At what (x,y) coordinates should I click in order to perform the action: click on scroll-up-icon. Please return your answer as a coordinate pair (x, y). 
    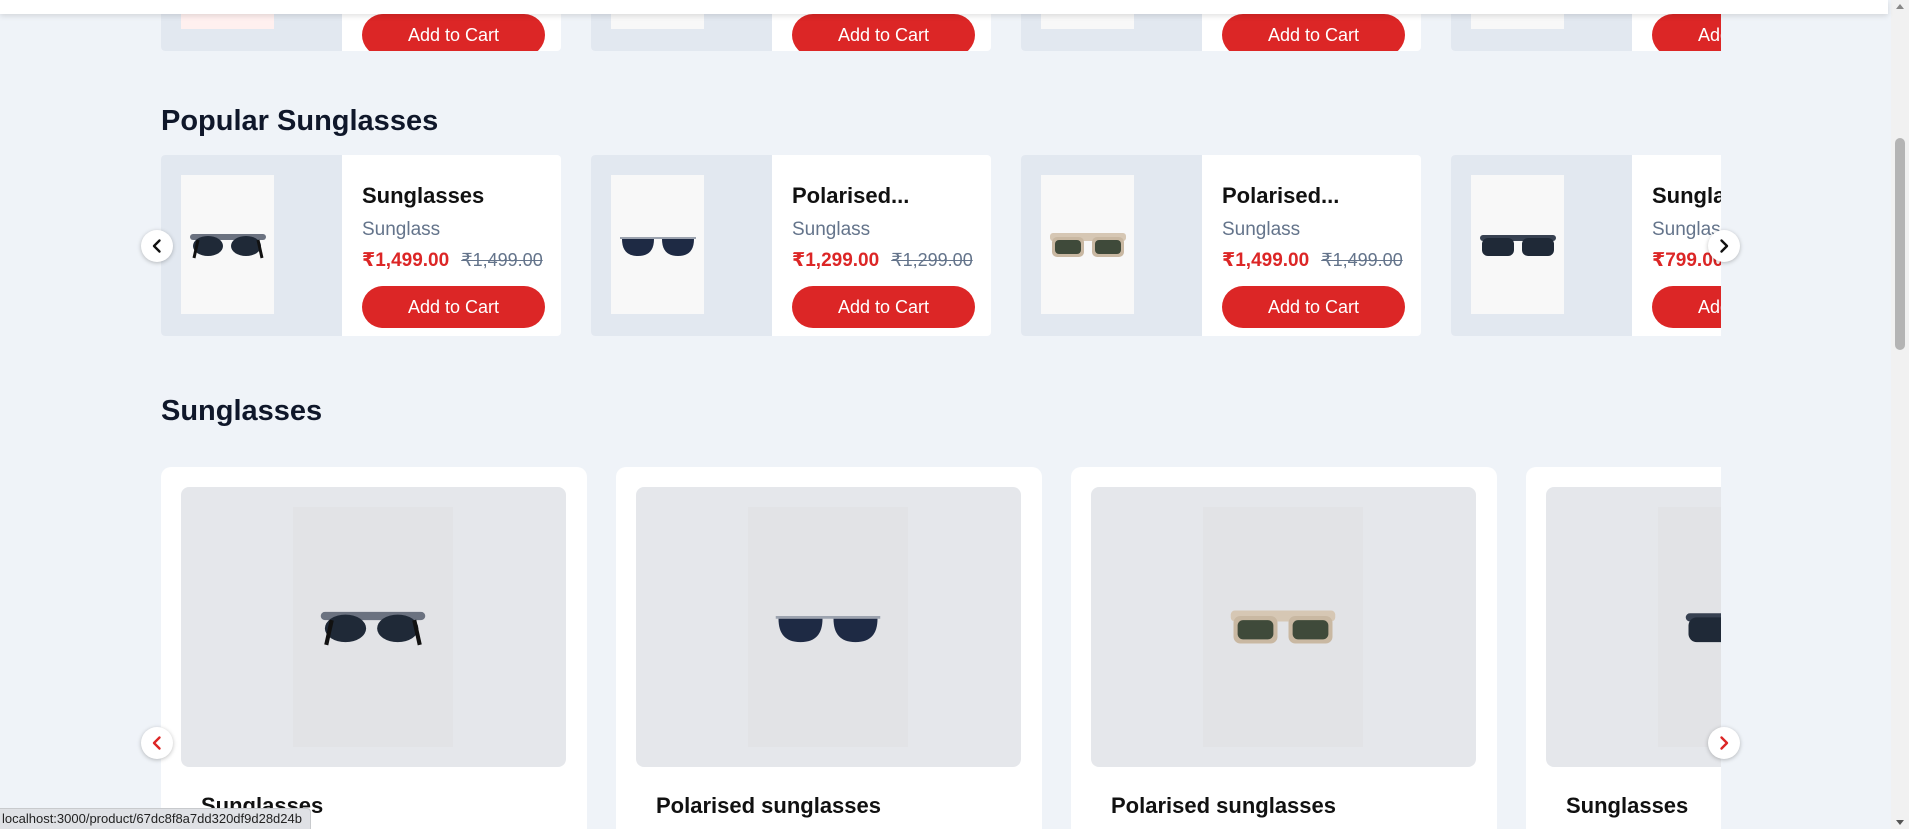
    Looking at the image, I should click on (1900, 6).